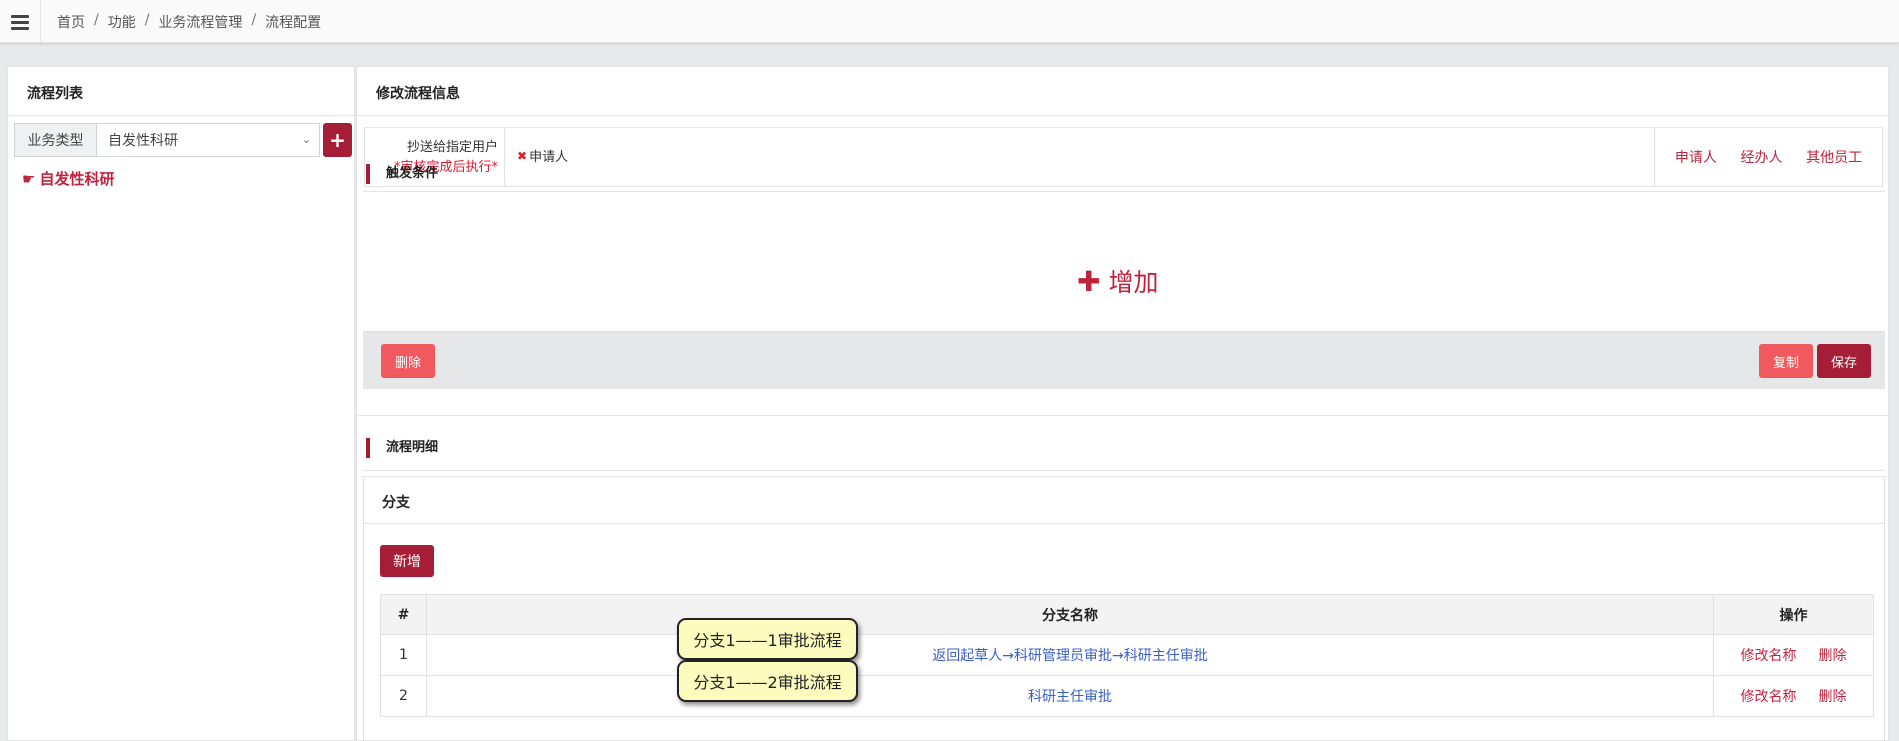 This screenshot has height=741, width=1899. I want to click on menu-icon, so click(20, 21).